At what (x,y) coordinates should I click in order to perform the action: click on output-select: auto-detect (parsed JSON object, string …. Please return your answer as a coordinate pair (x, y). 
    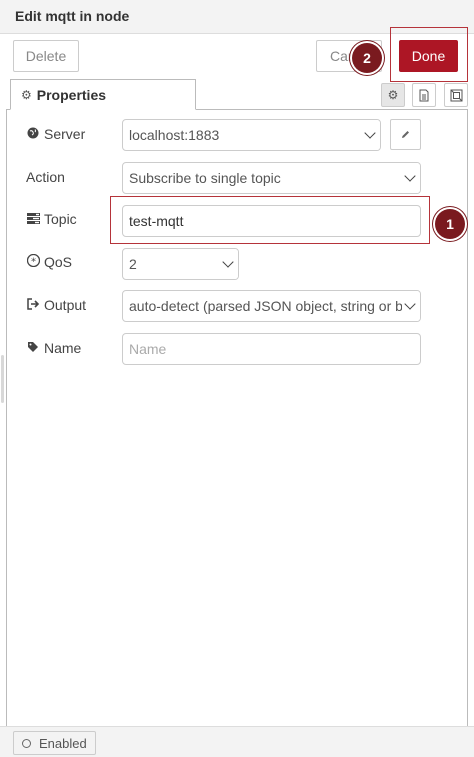
    Looking at the image, I should click on (271, 306).